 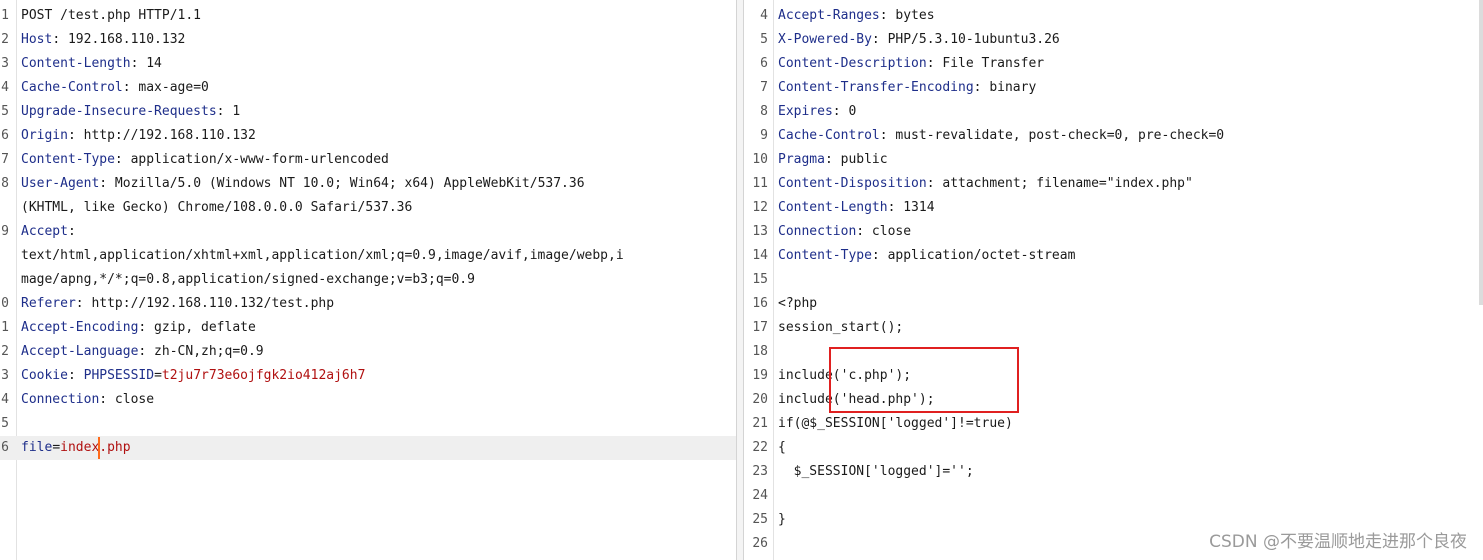 What do you see at coordinates (1113, 496) in the screenshot?
I see `code-line: 24` at bounding box center [1113, 496].